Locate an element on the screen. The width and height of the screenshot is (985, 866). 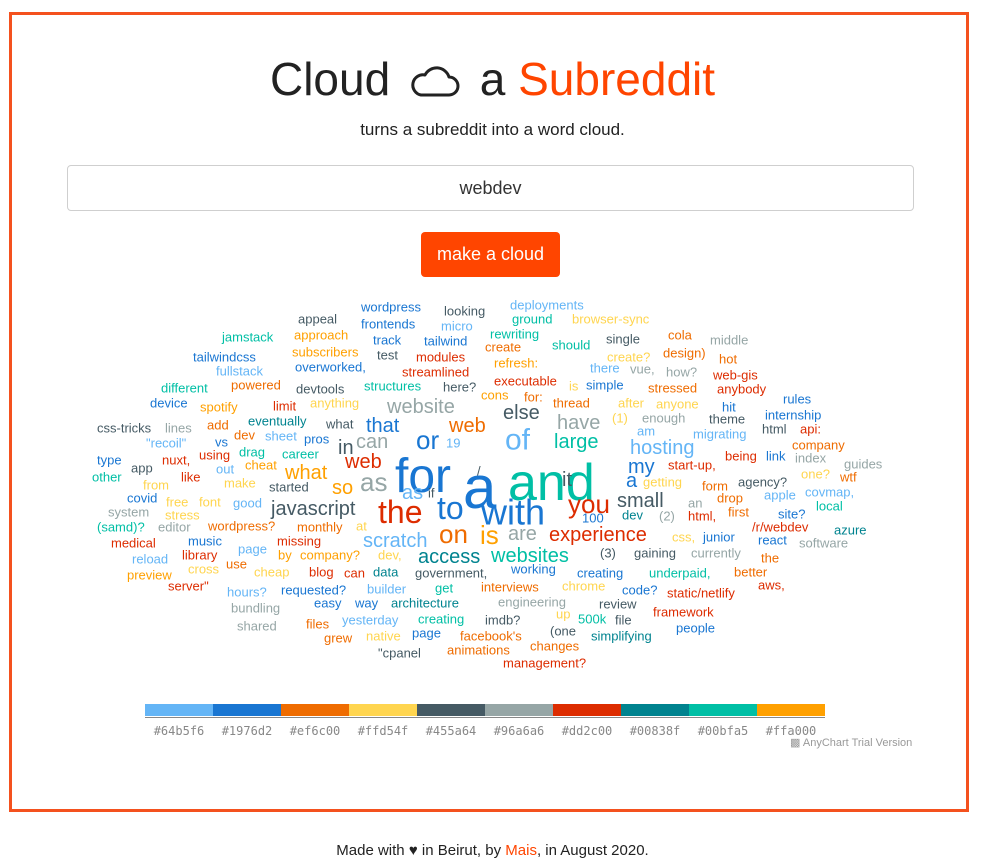
chart-icon: ▩ is located at coordinates (795, 743).